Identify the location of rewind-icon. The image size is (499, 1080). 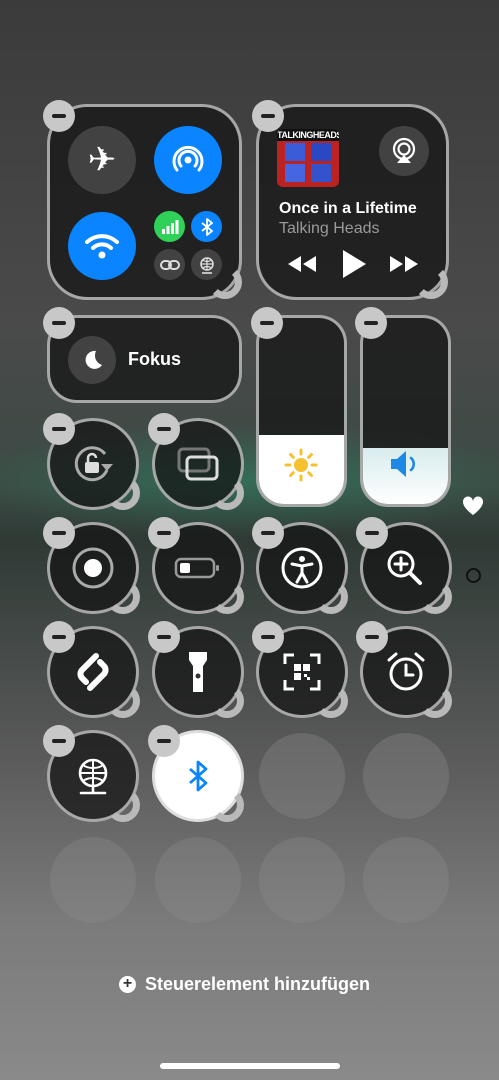
(302, 264).